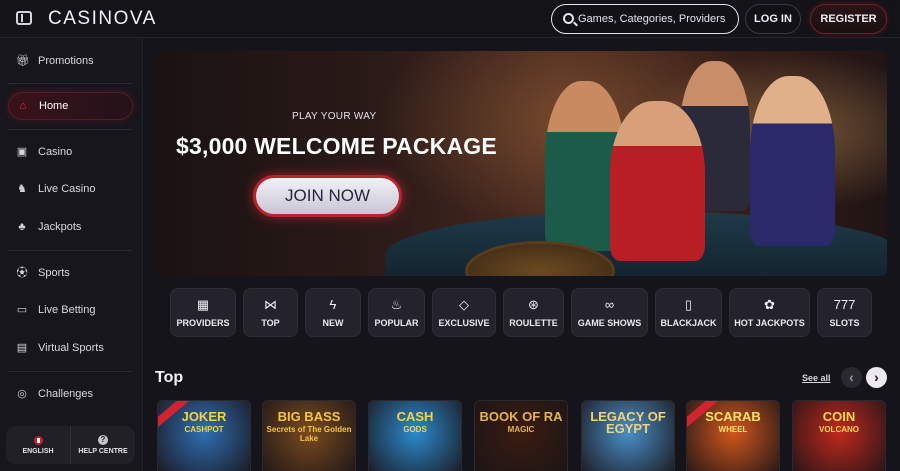 The image size is (900, 471). Describe the element at coordinates (270, 323) in the screenshot. I see `category-label: TOP` at that location.